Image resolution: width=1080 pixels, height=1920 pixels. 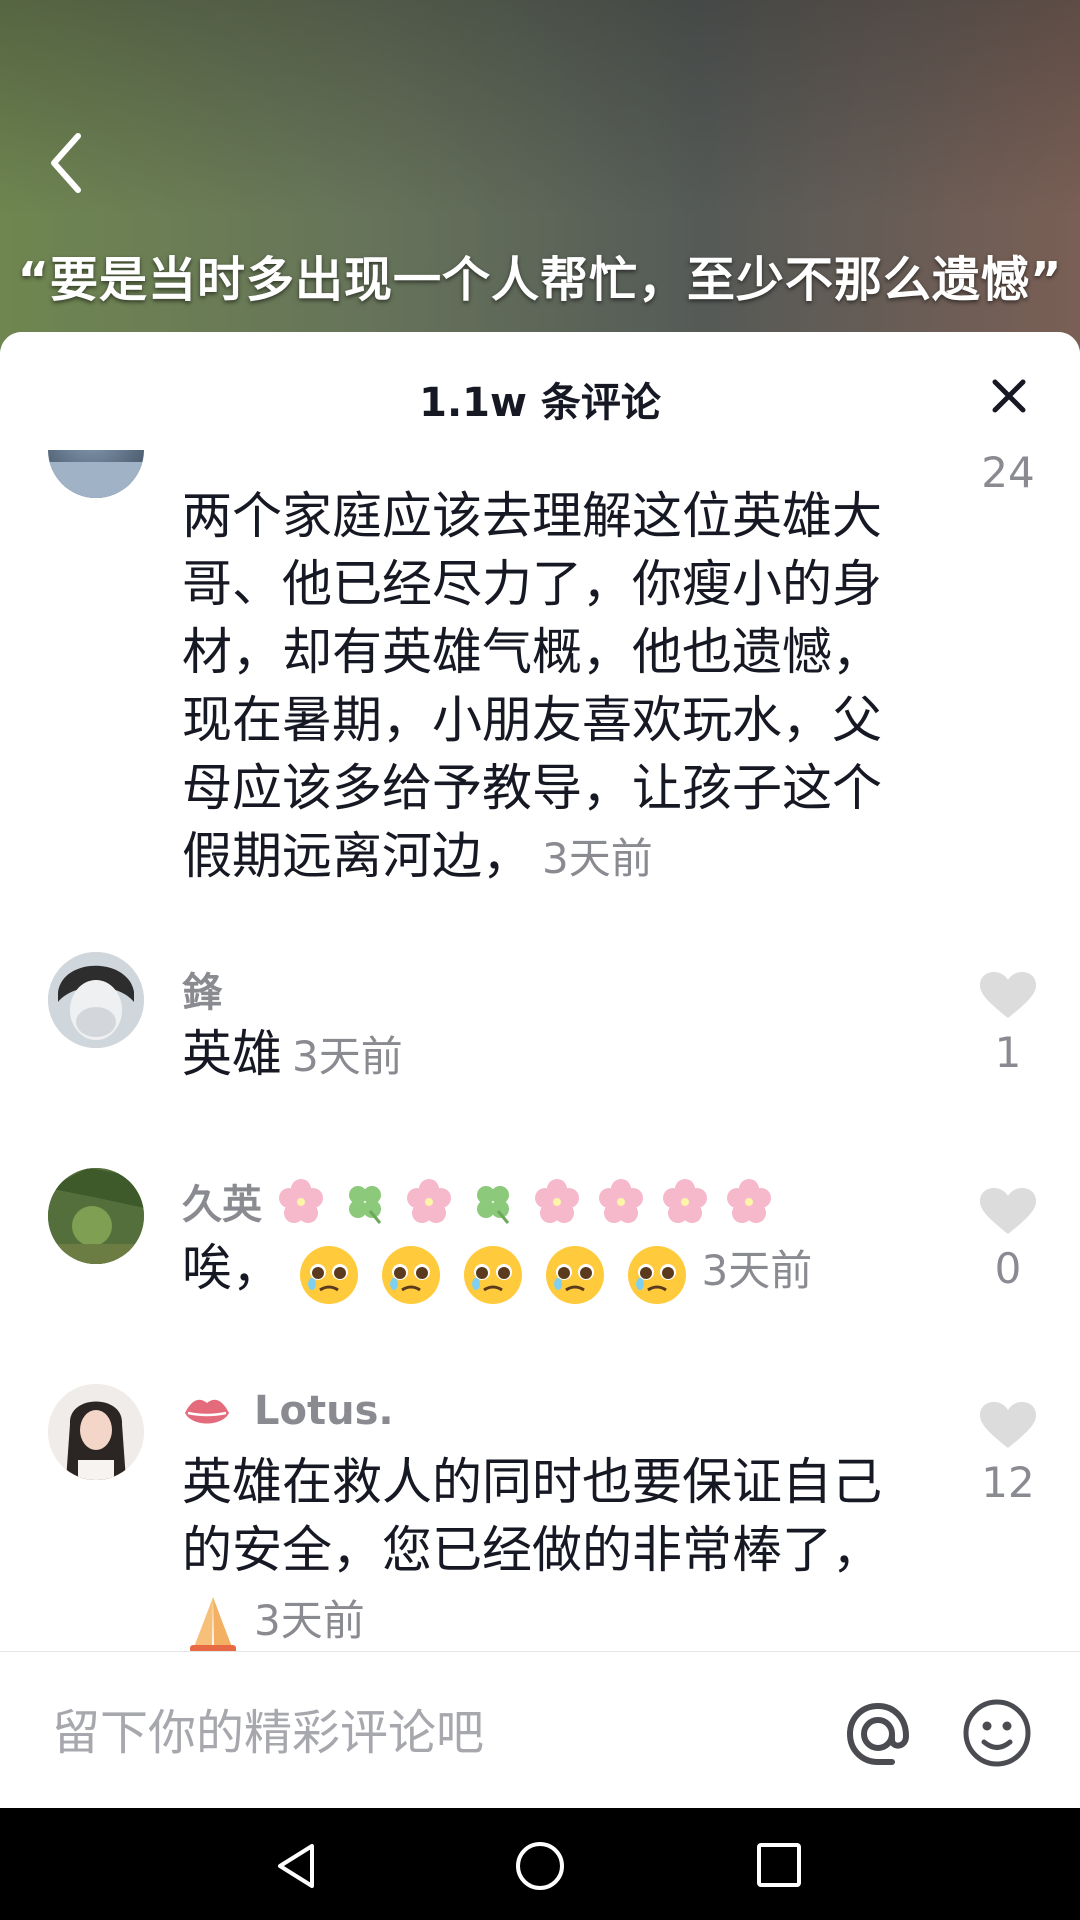 I want to click on username-decoration, so click(x=525, y=1207).